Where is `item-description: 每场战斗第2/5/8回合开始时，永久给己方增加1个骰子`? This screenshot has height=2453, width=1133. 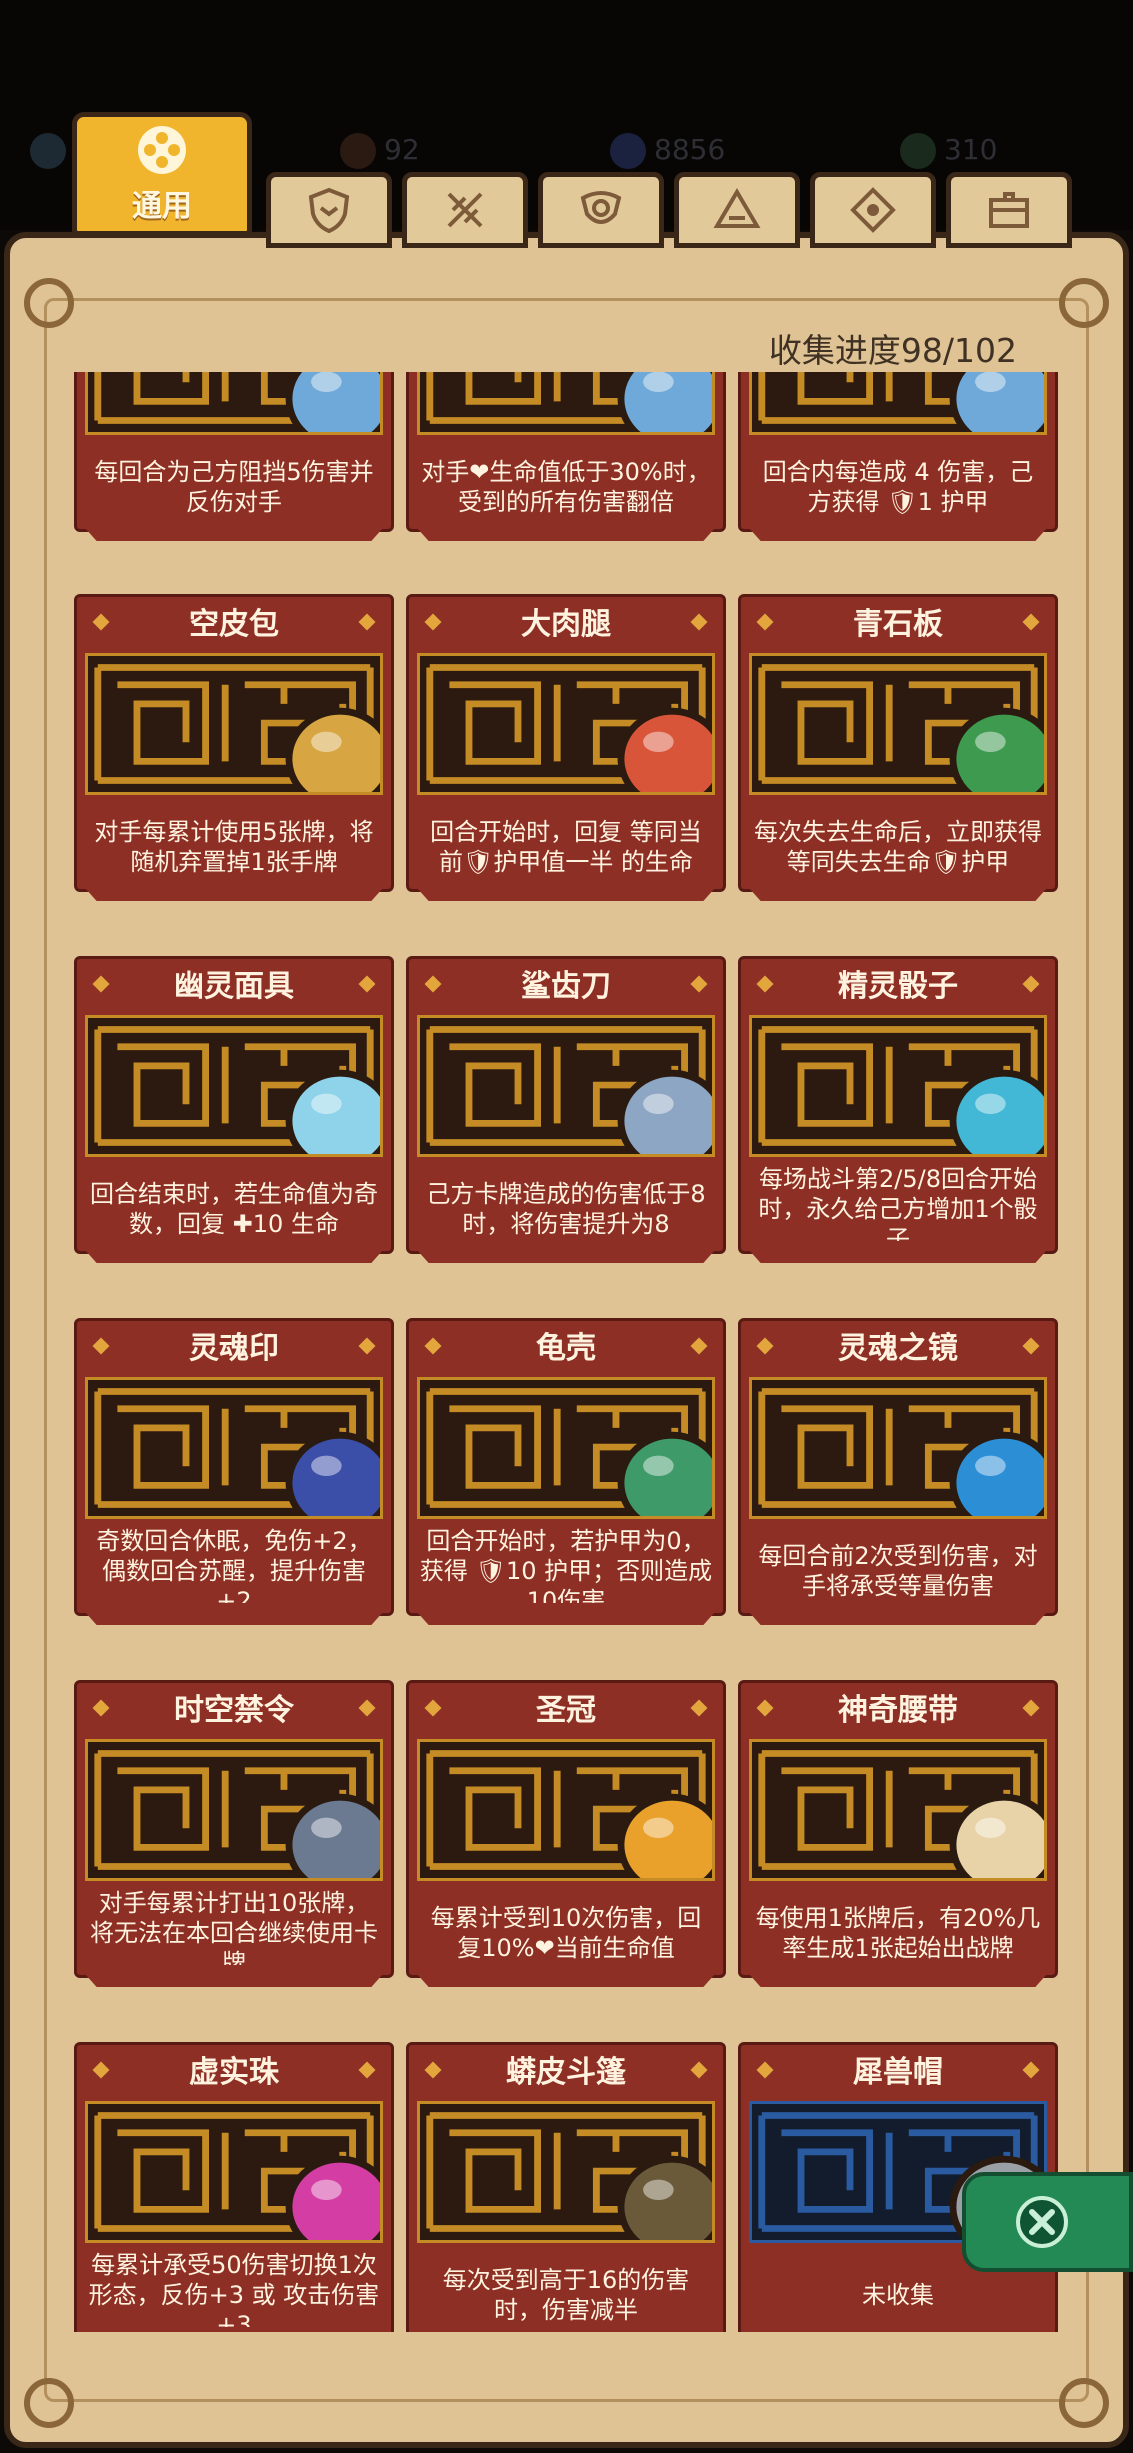 item-description: 每场战斗第2/5/8回合开始时，永久给己方增加1个骰子 is located at coordinates (898, 1209).